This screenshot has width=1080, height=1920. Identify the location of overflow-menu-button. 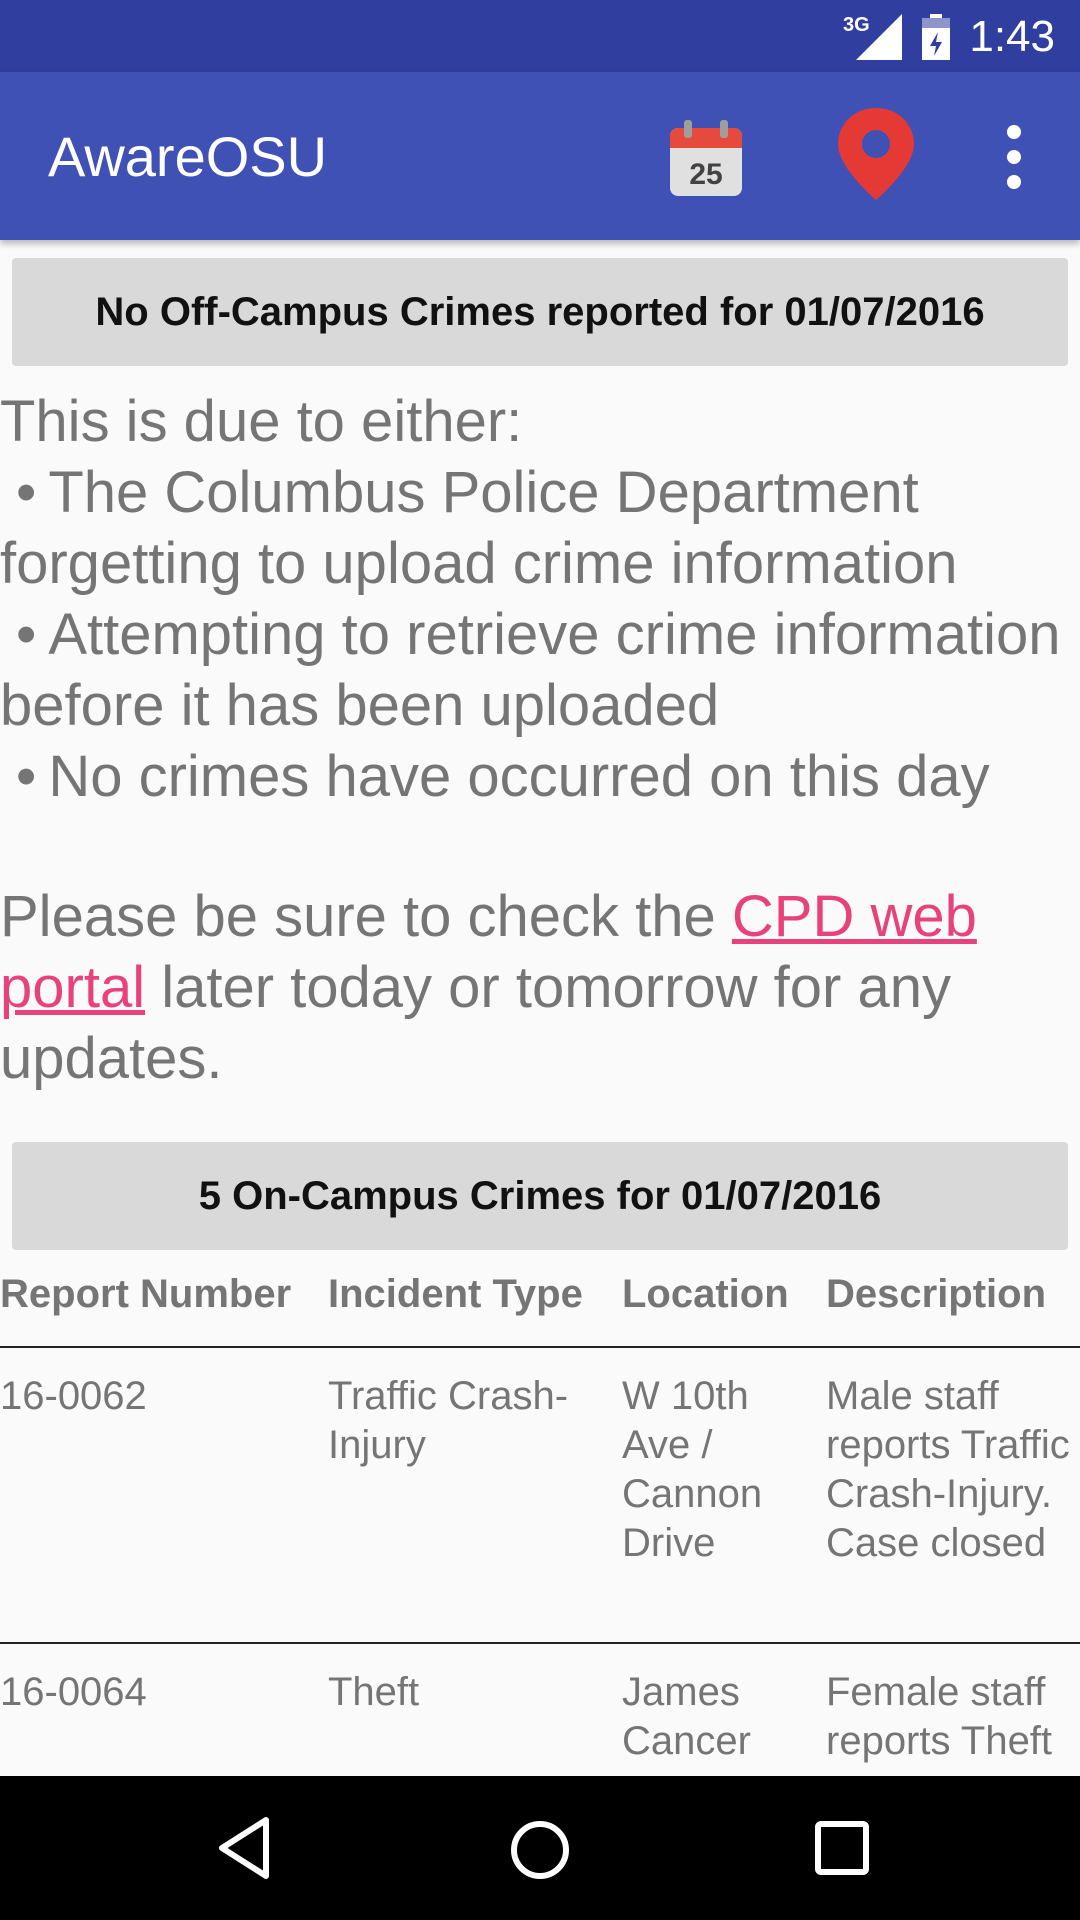
(1014, 157).